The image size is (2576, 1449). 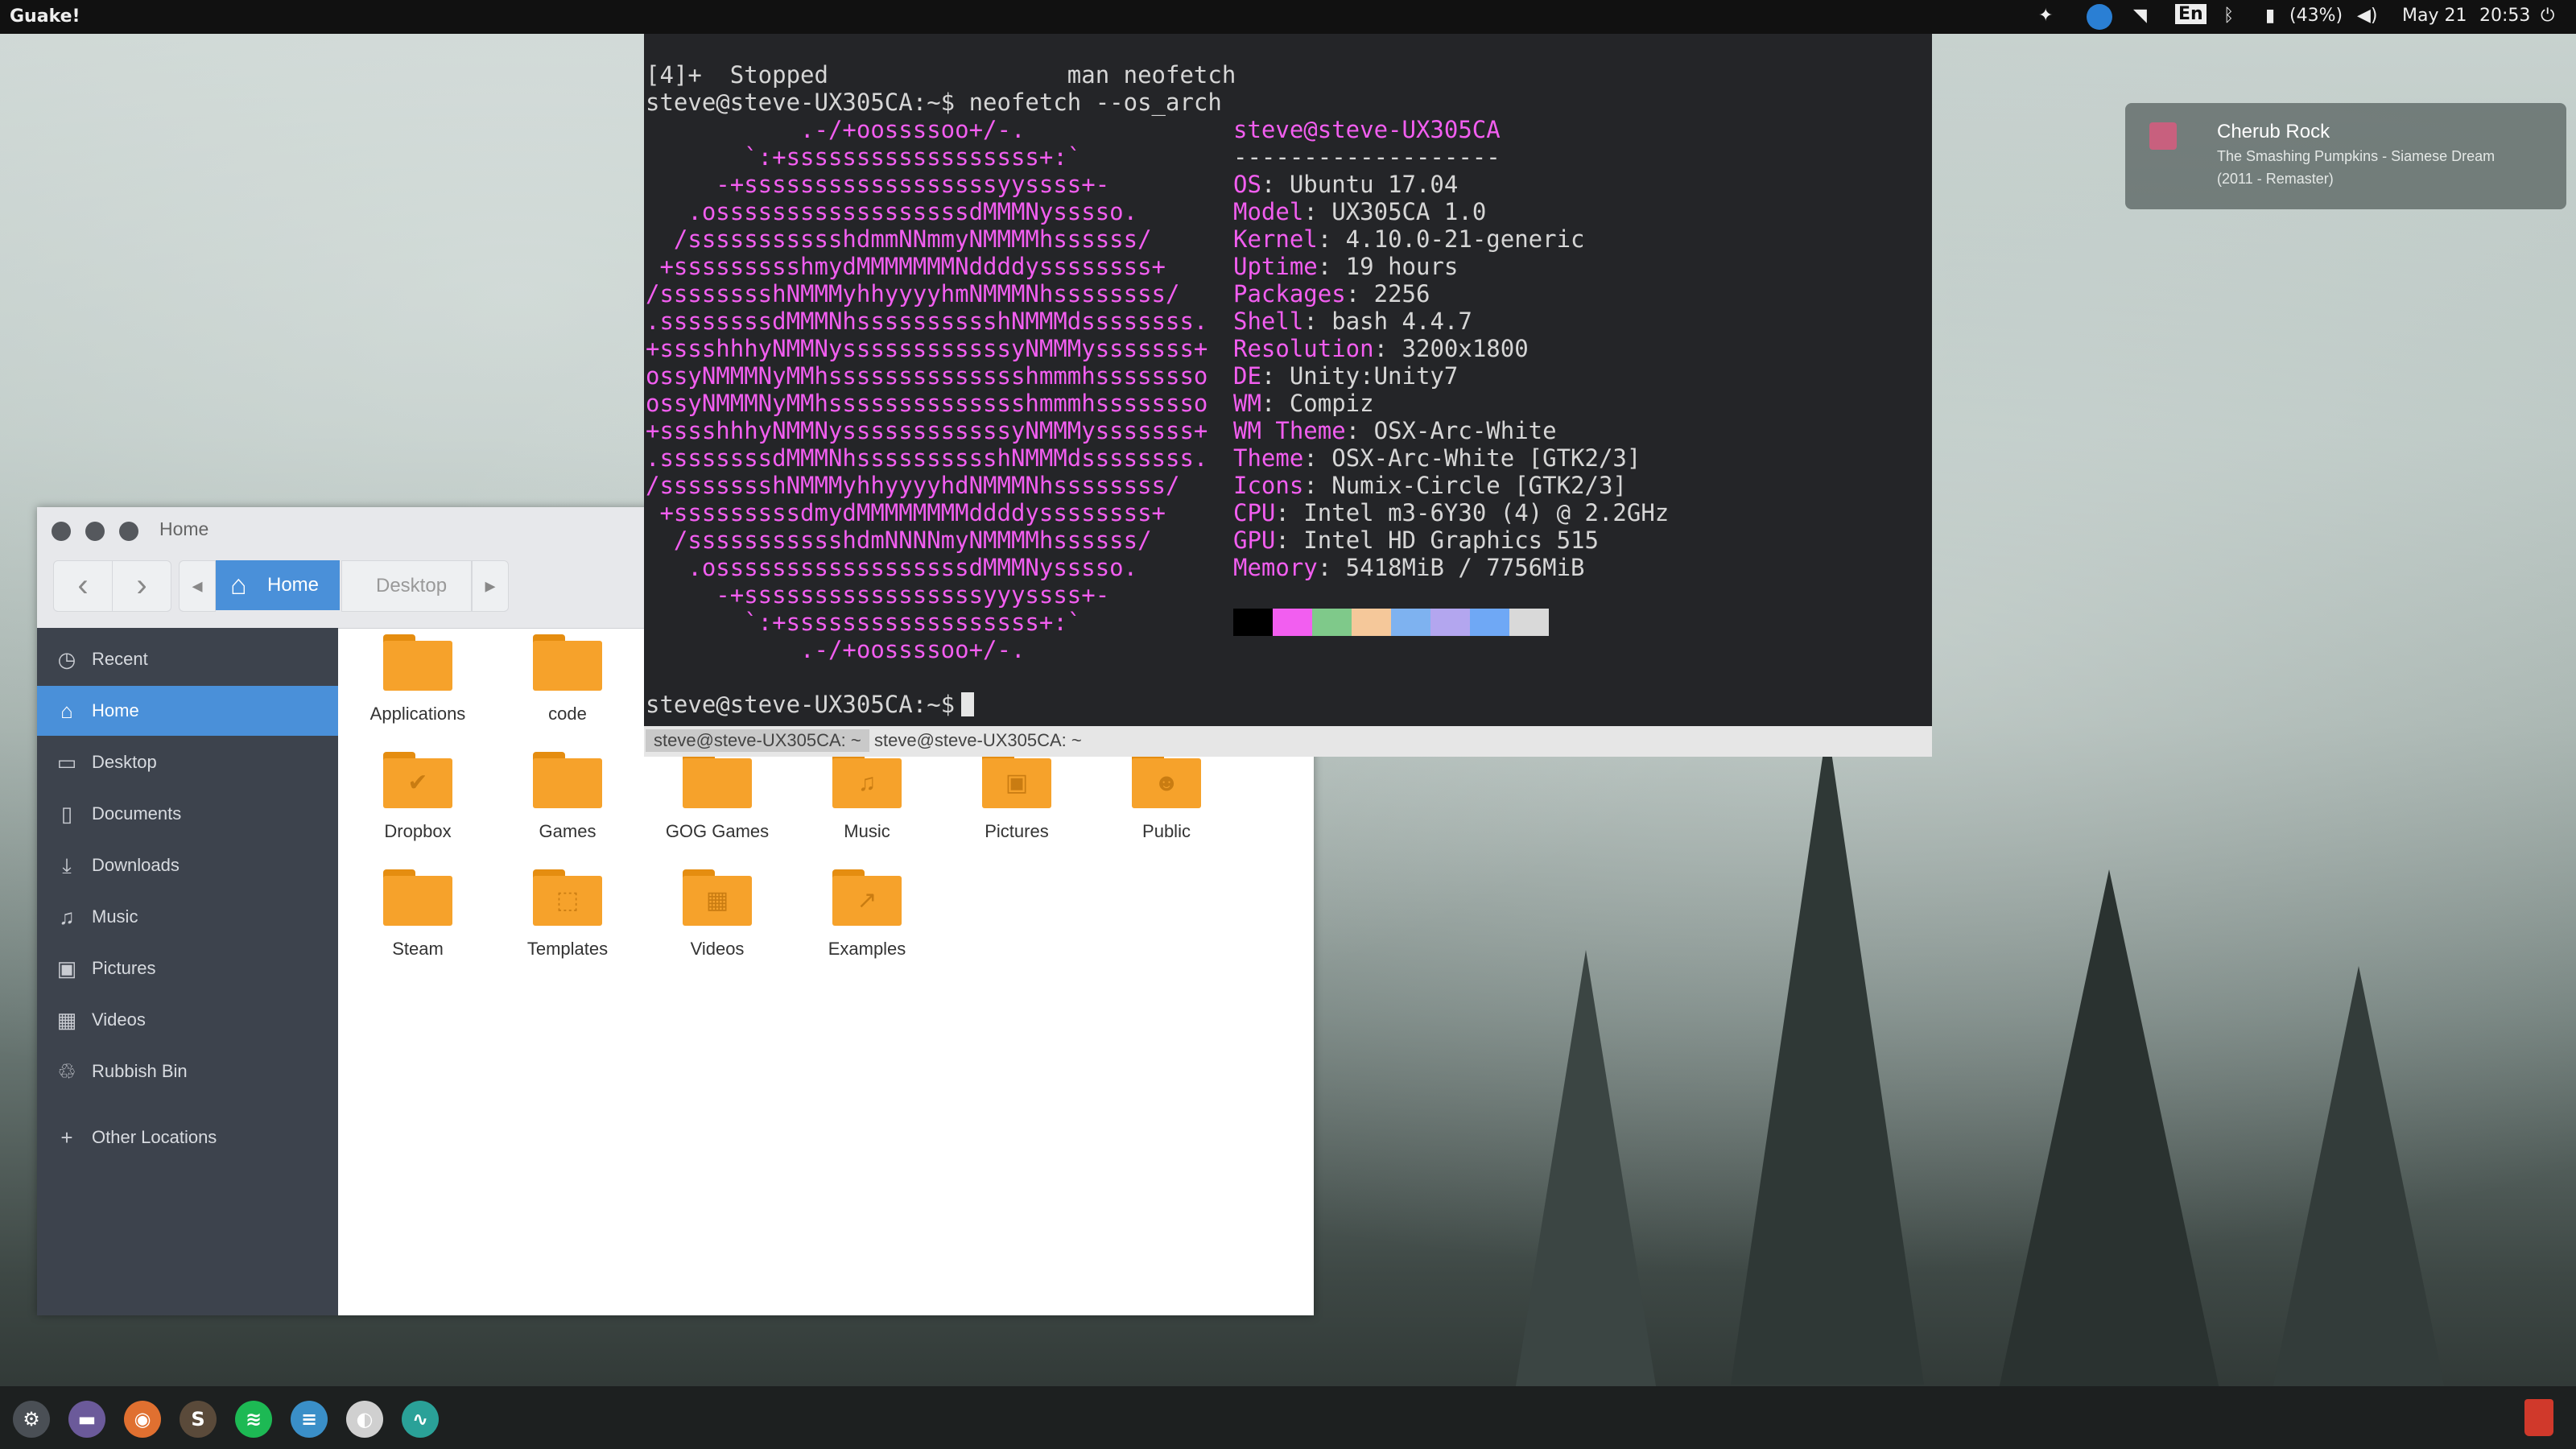 What do you see at coordinates (2356, 156) in the screenshot?
I see `notification-artist: The Smashing Pumpkins - Siamese Dream` at bounding box center [2356, 156].